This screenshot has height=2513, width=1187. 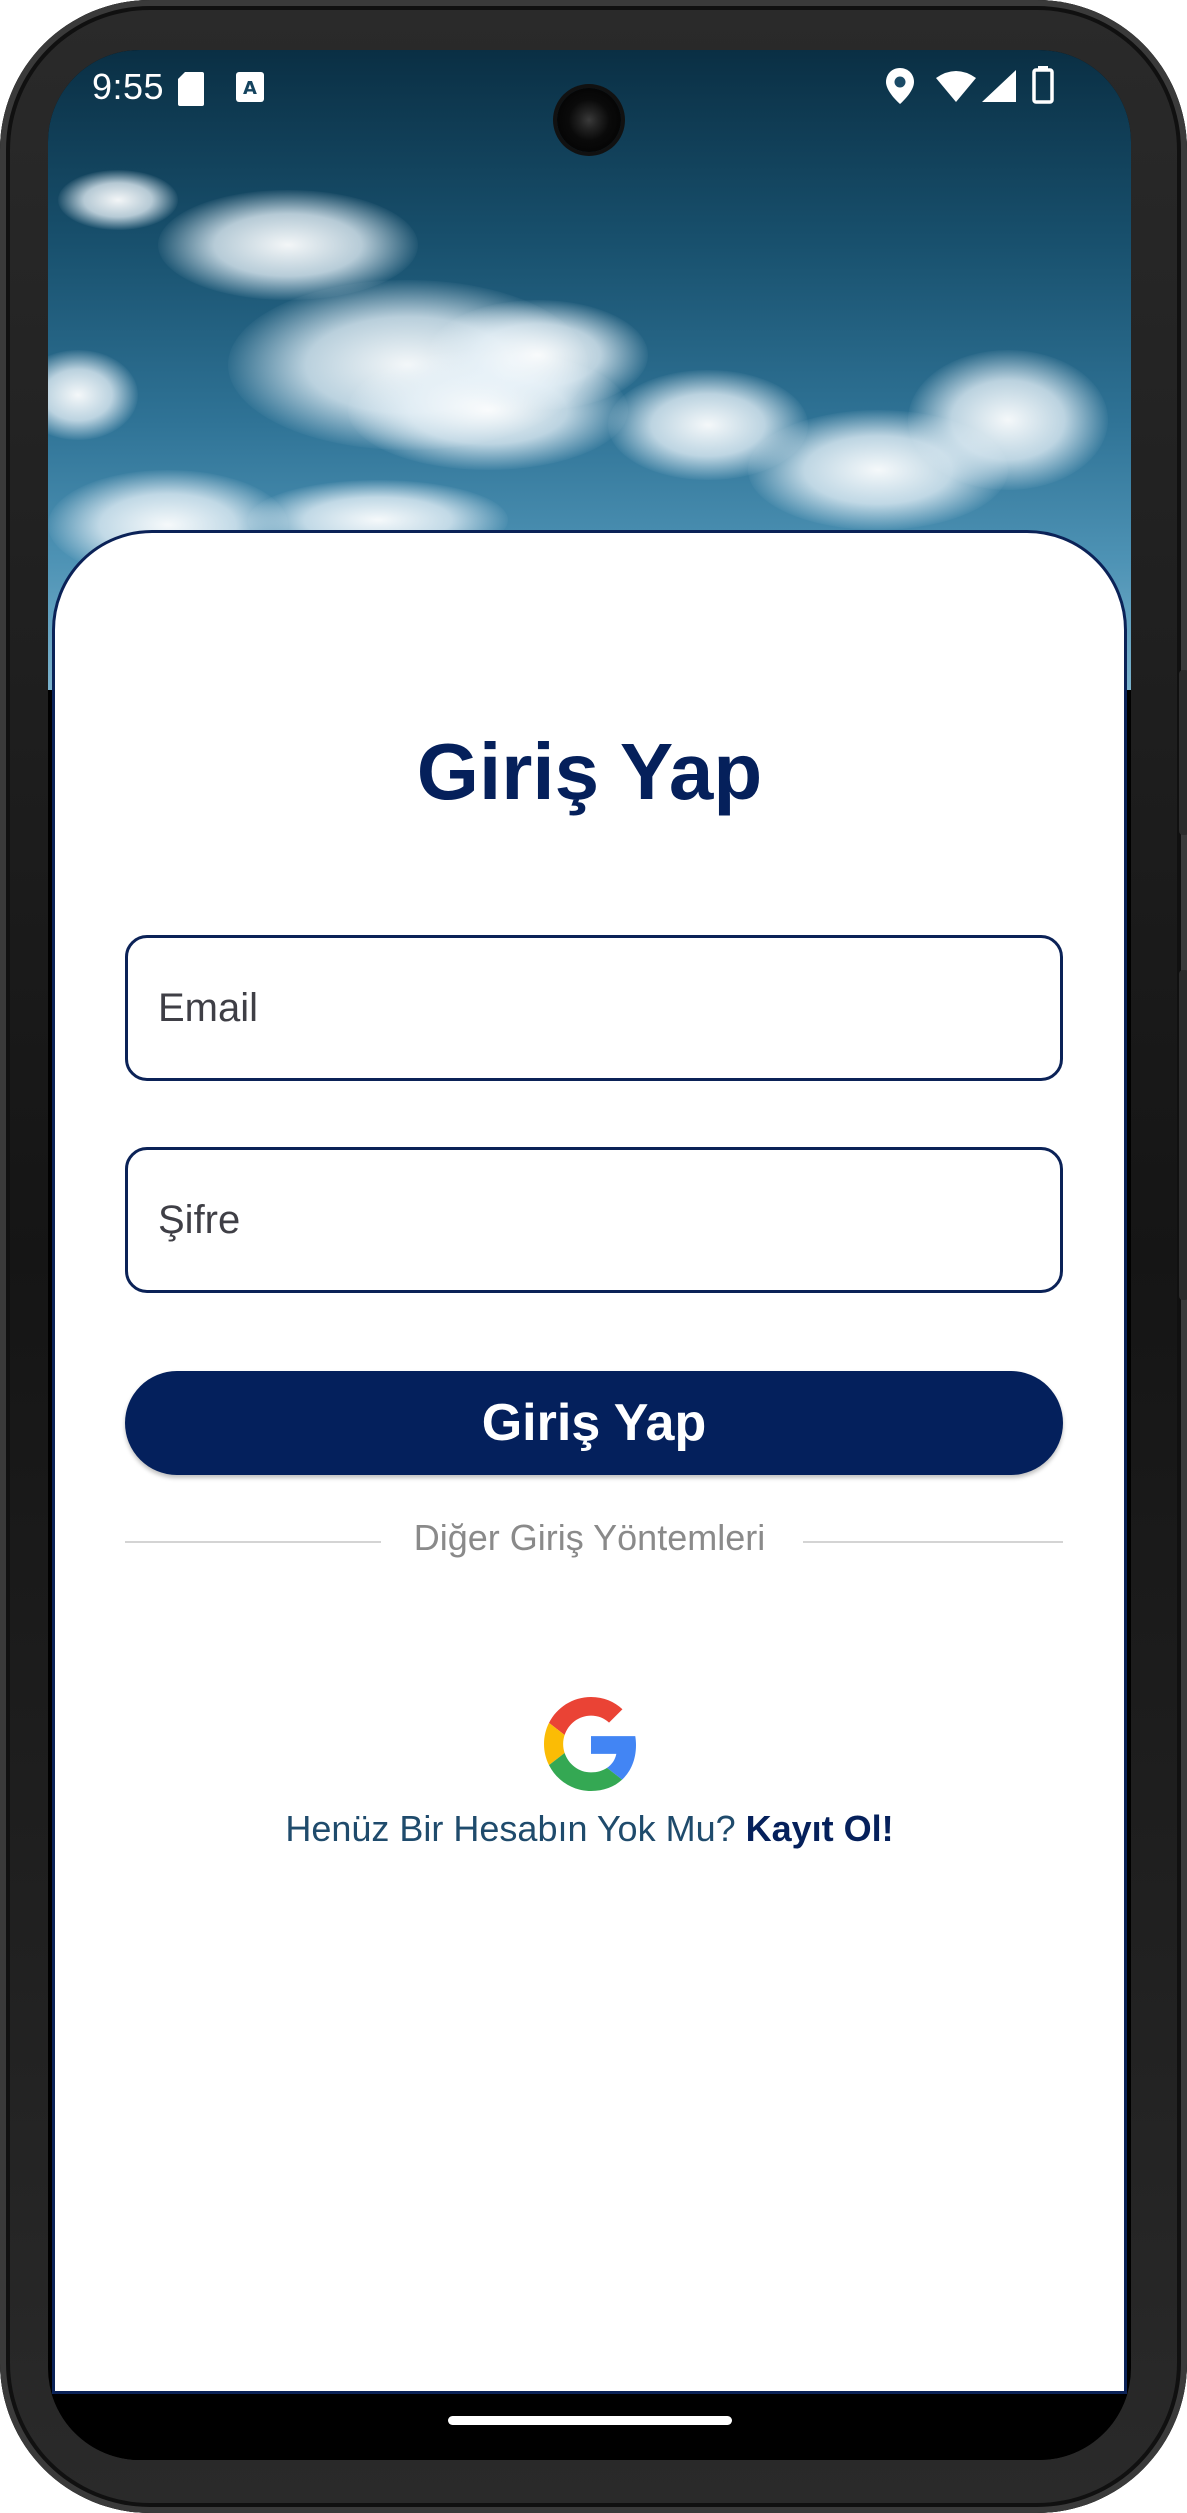 What do you see at coordinates (128, 86) in the screenshot?
I see `status-time: 9:55` at bounding box center [128, 86].